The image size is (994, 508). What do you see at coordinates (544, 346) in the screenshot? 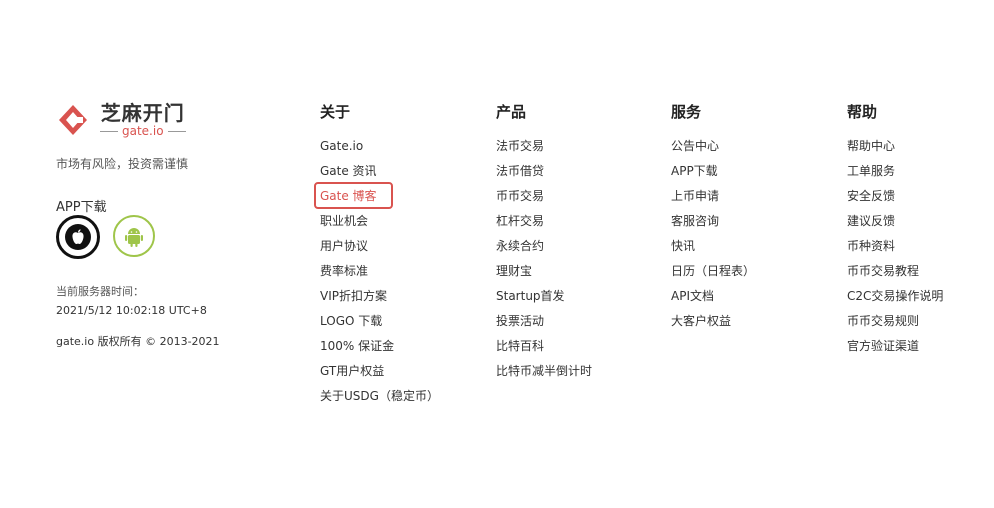
I see `link-wiki: 比特百科` at bounding box center [544, 346].